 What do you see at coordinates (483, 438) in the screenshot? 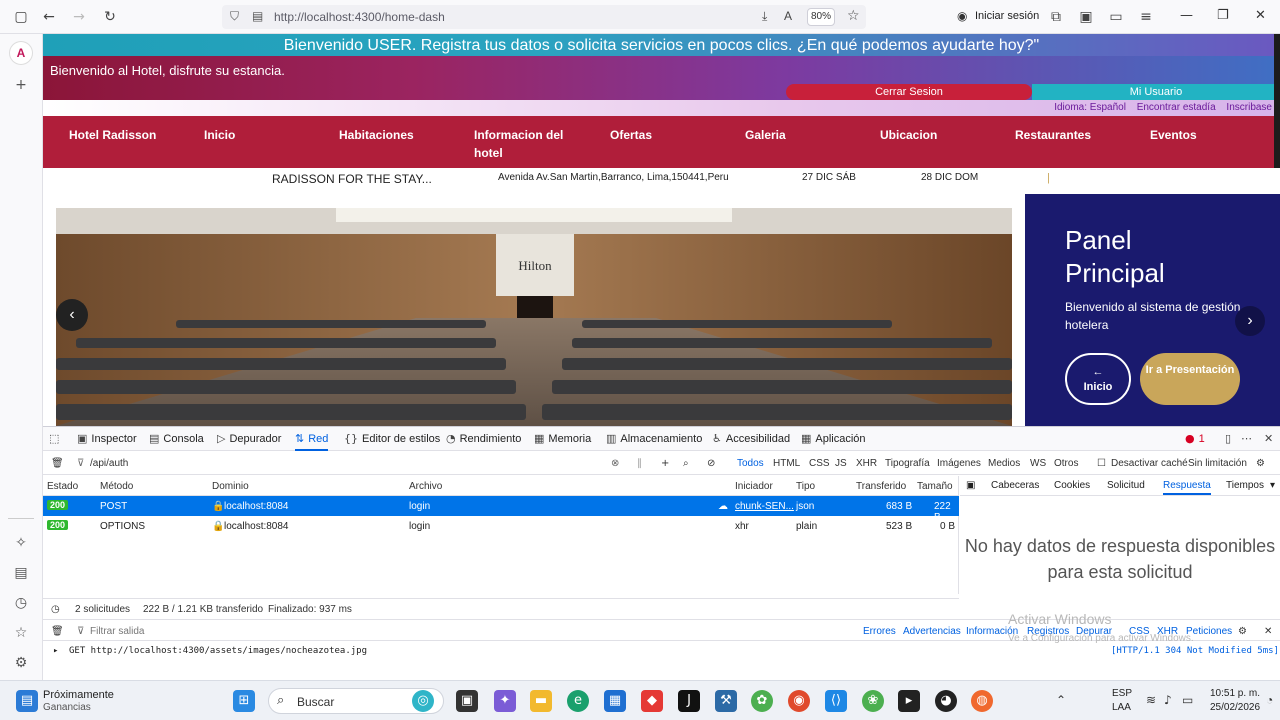
I see `tab-performance: ◔ Rendimiento` at bounding box center [483, 438].